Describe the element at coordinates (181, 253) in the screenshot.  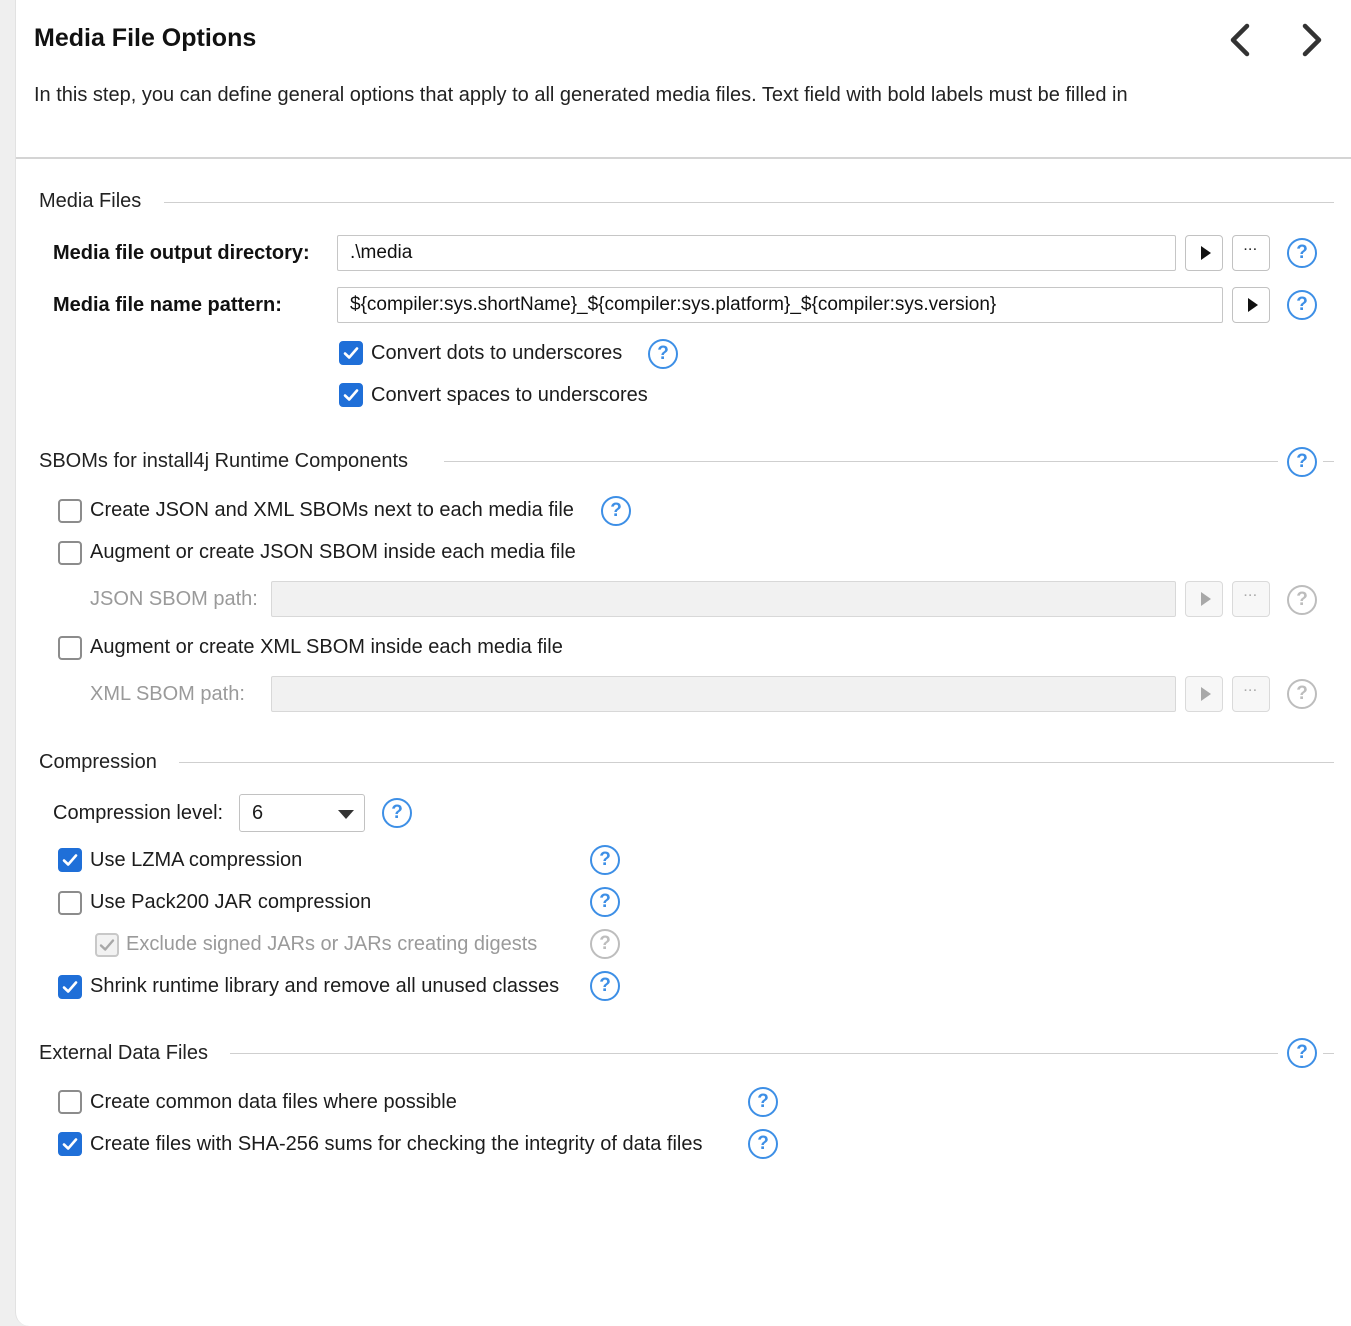
I see `output-dir-label: Media file output directory:` at that location.